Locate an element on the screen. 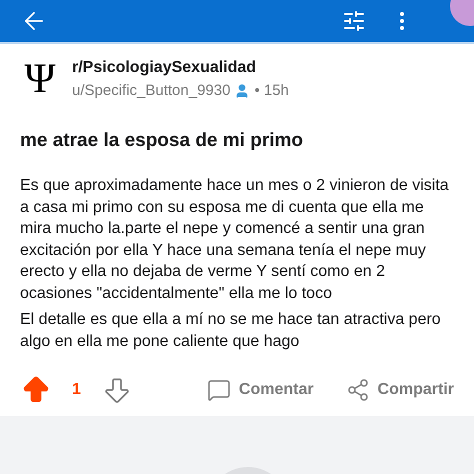  post-time: • 15h is located at coordinates (271, 91).